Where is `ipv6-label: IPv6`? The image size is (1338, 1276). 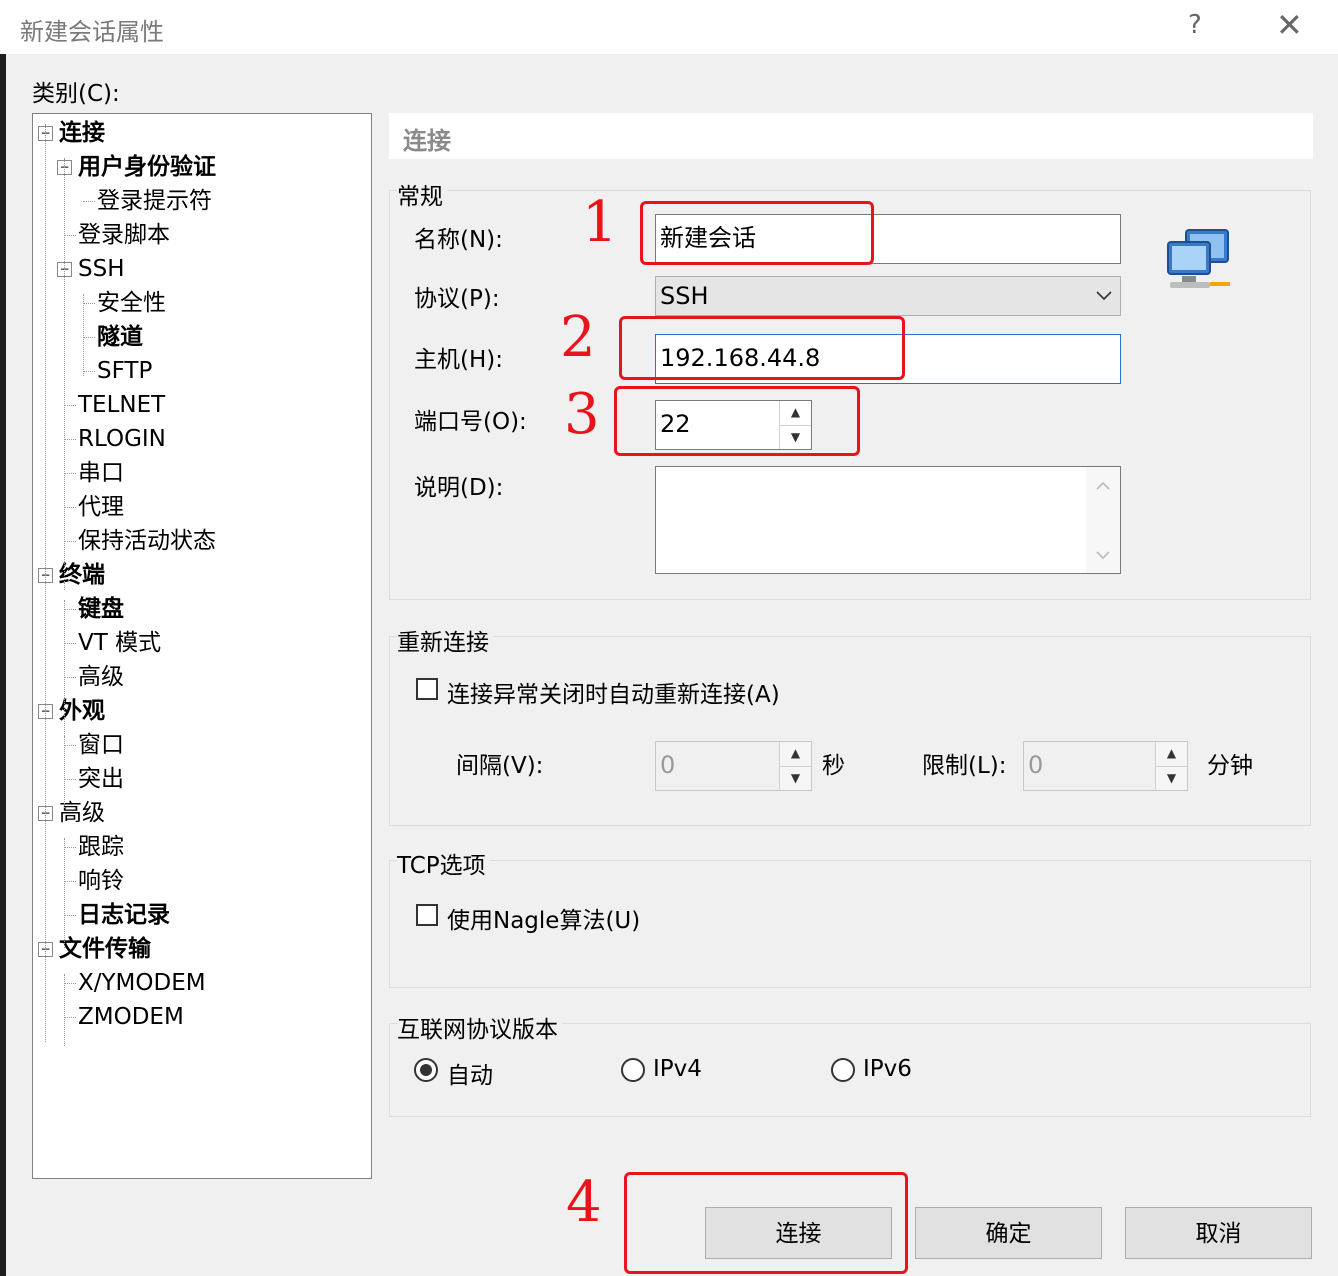
ipv6-label: IPv6 is located at coordinates (887, 1069).